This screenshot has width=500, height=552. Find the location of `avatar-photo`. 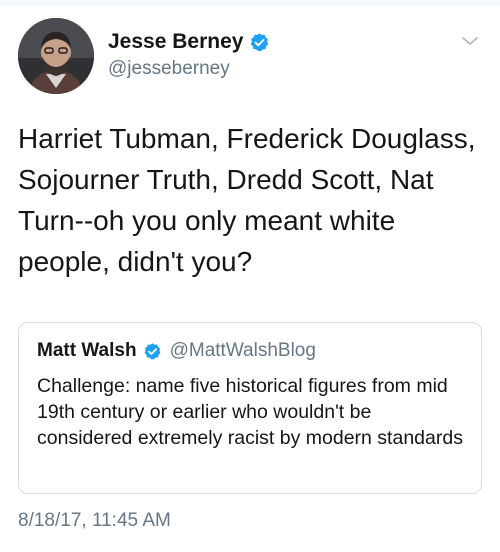

avatar-photo is located at coordinates (56, 56).